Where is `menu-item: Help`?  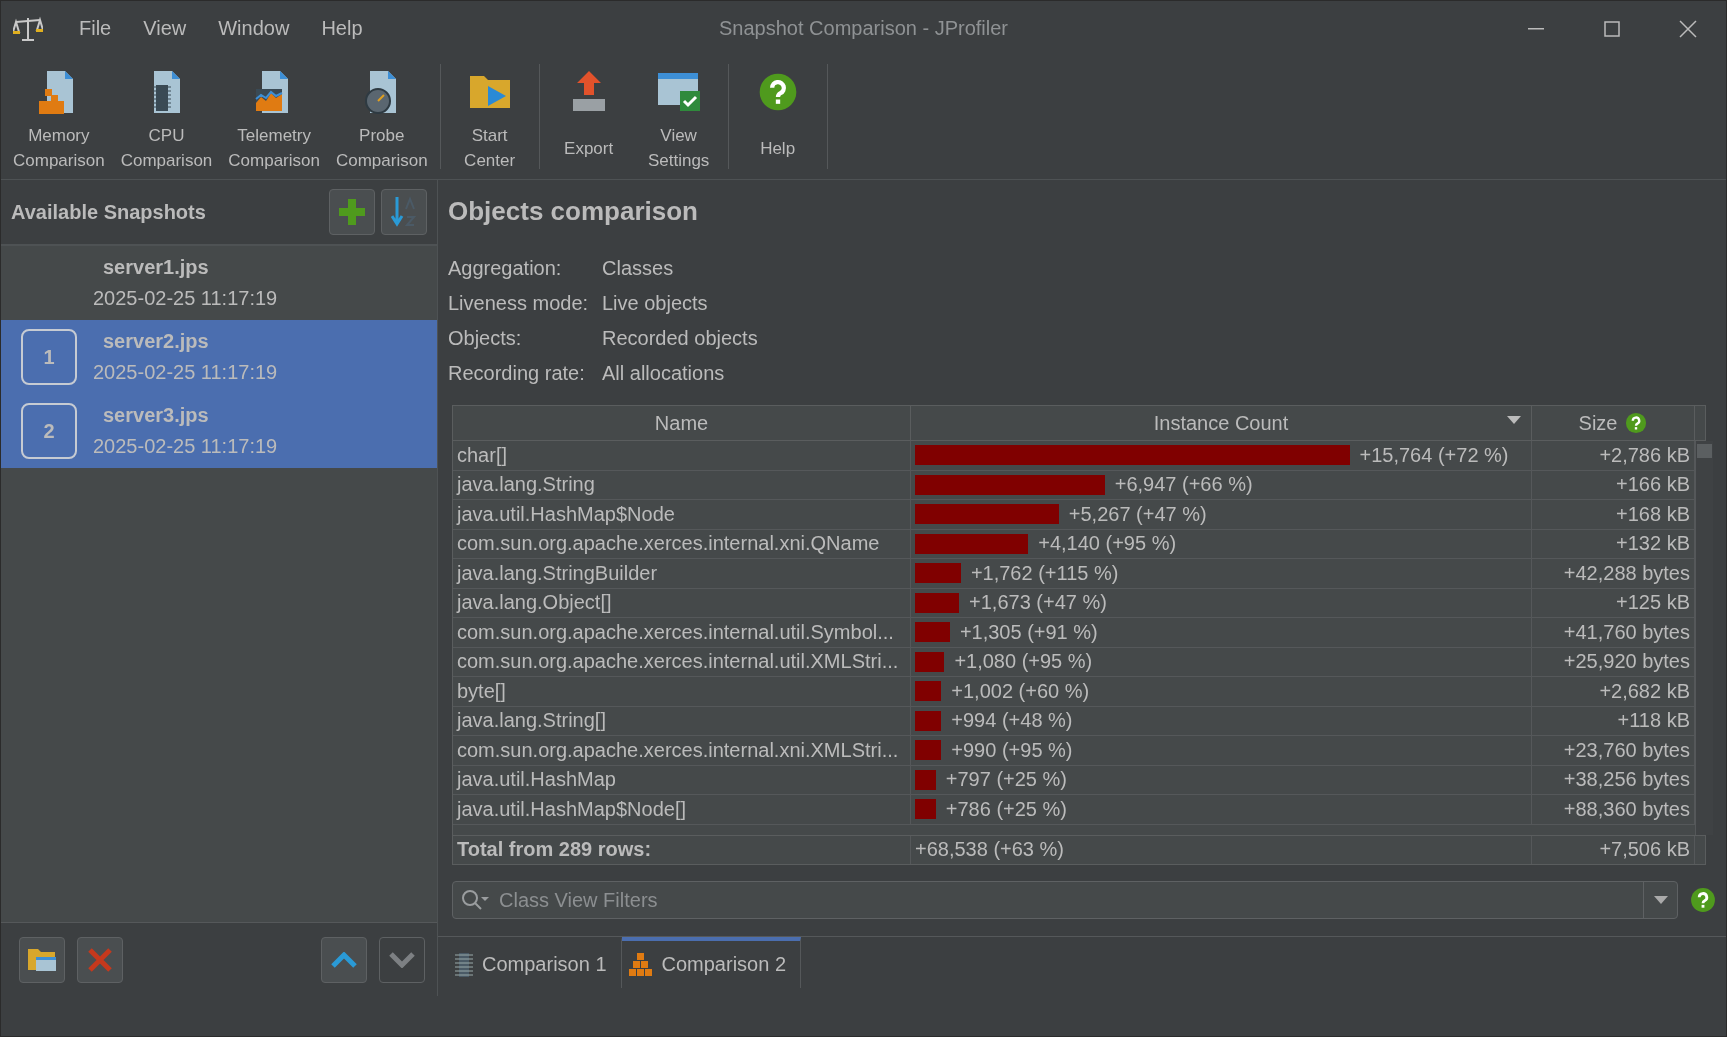
menu-item: Help is located at coordinates (342, 28).